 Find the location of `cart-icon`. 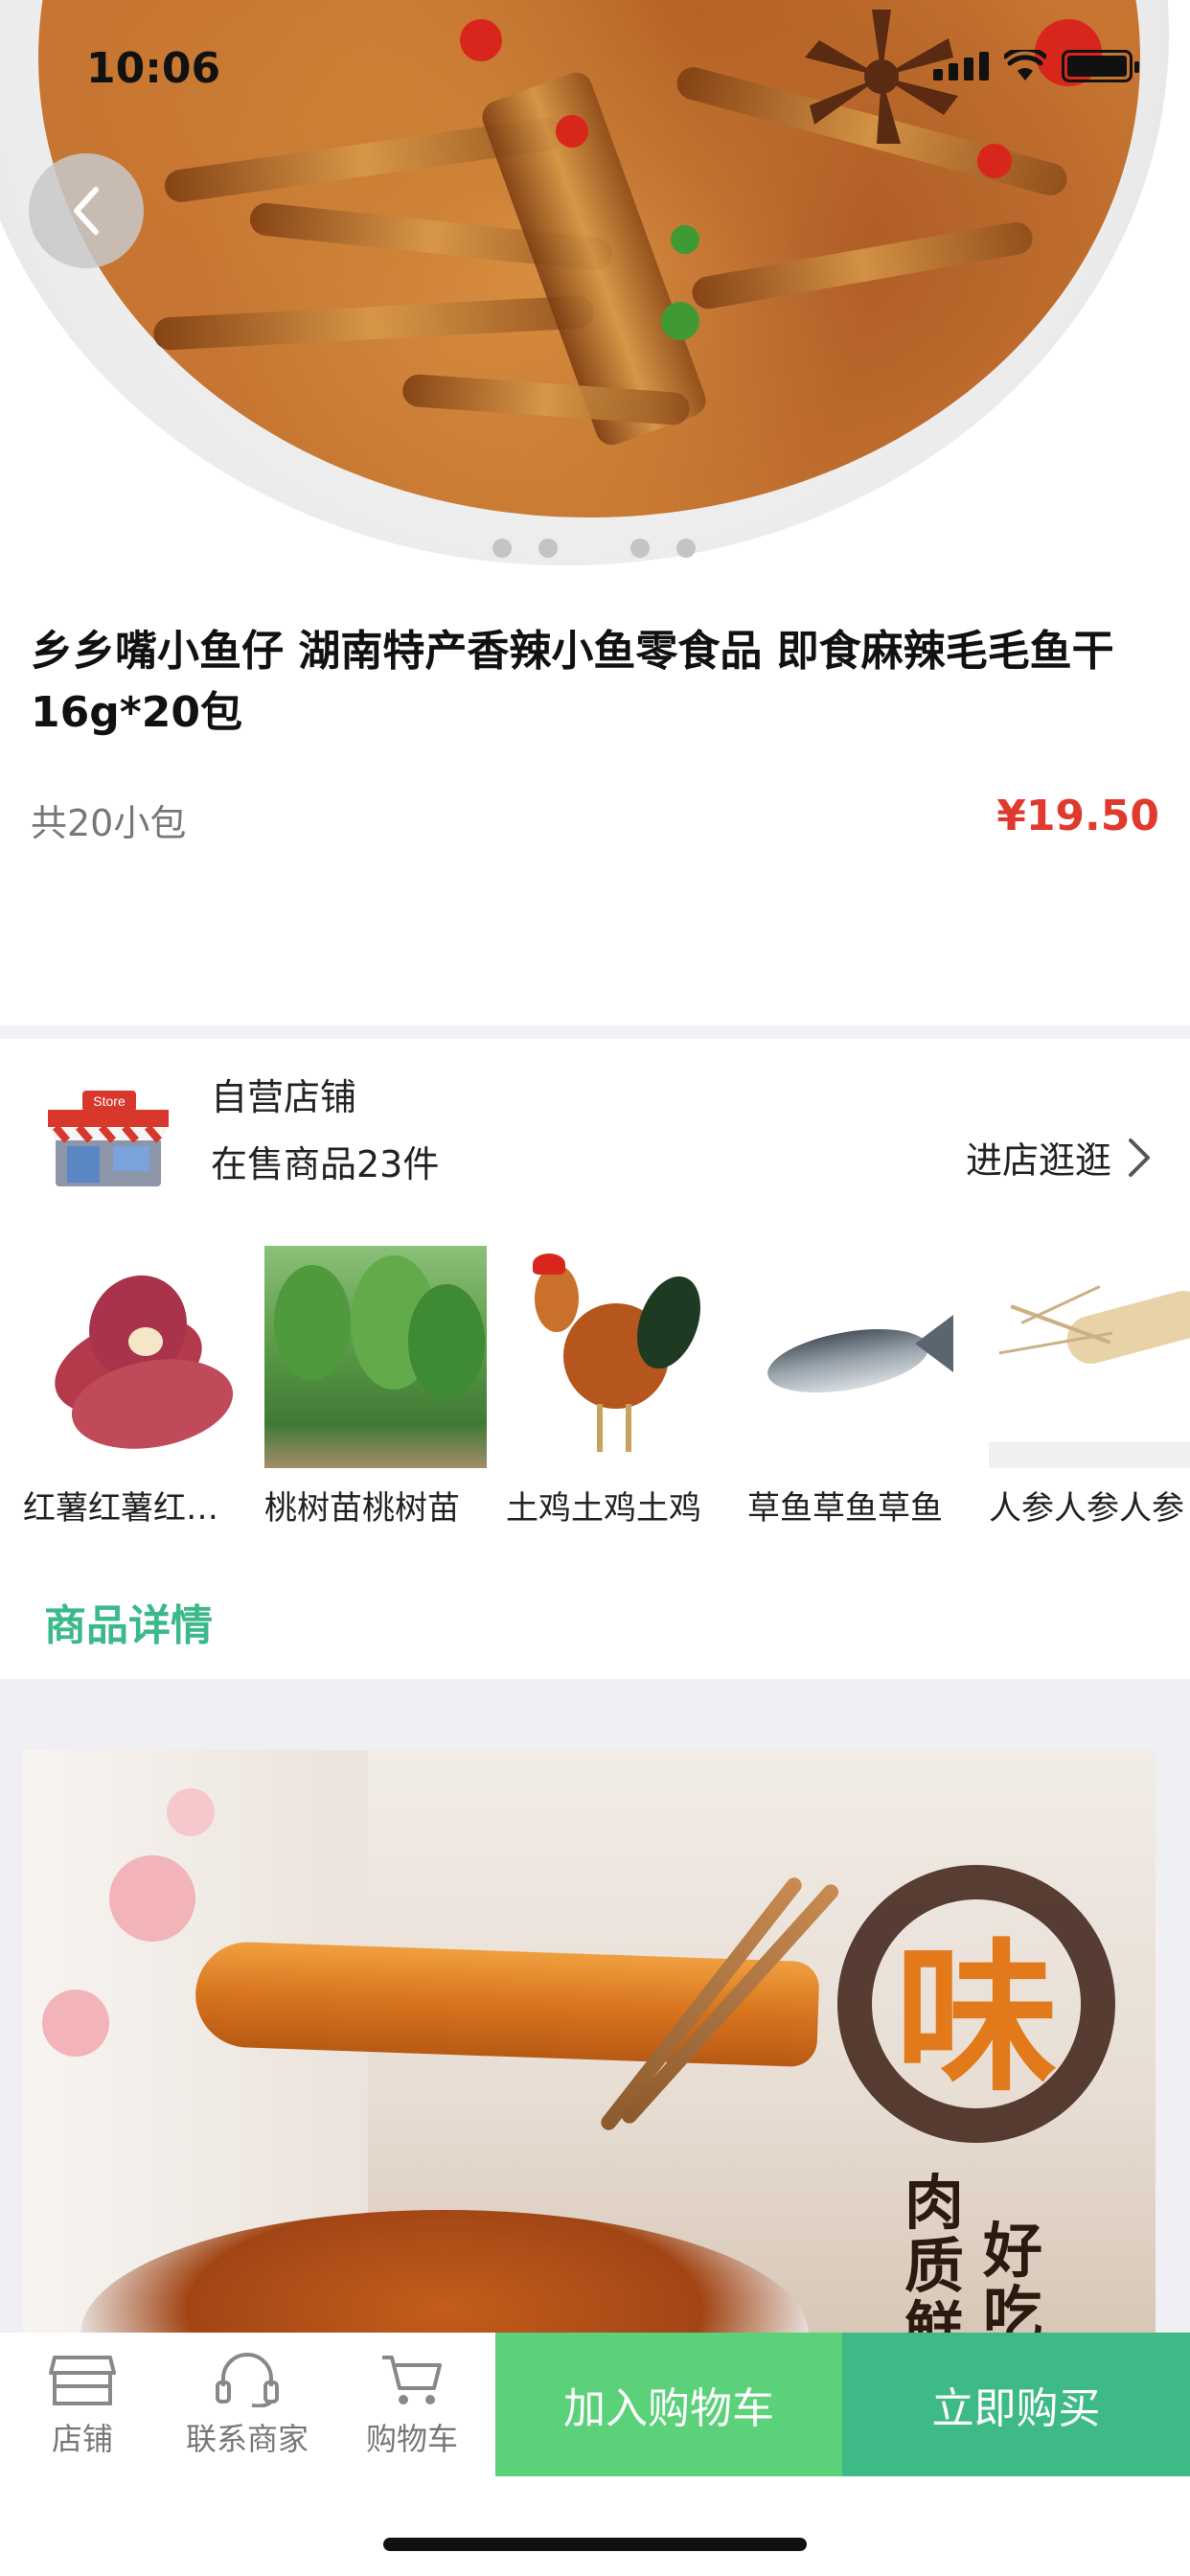

cart-icon is located at coordinates (412, 2380).